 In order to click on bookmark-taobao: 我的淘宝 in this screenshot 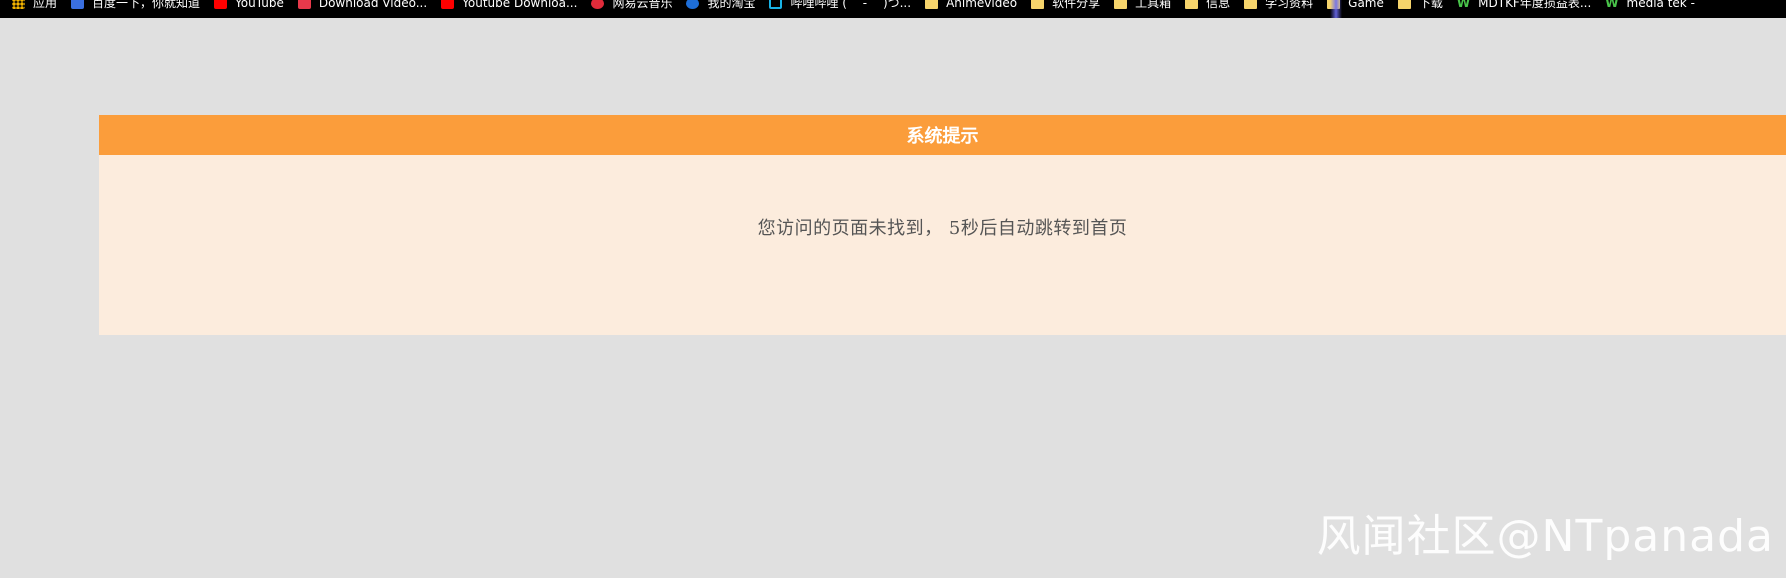, I will do `click(720, 6)`.